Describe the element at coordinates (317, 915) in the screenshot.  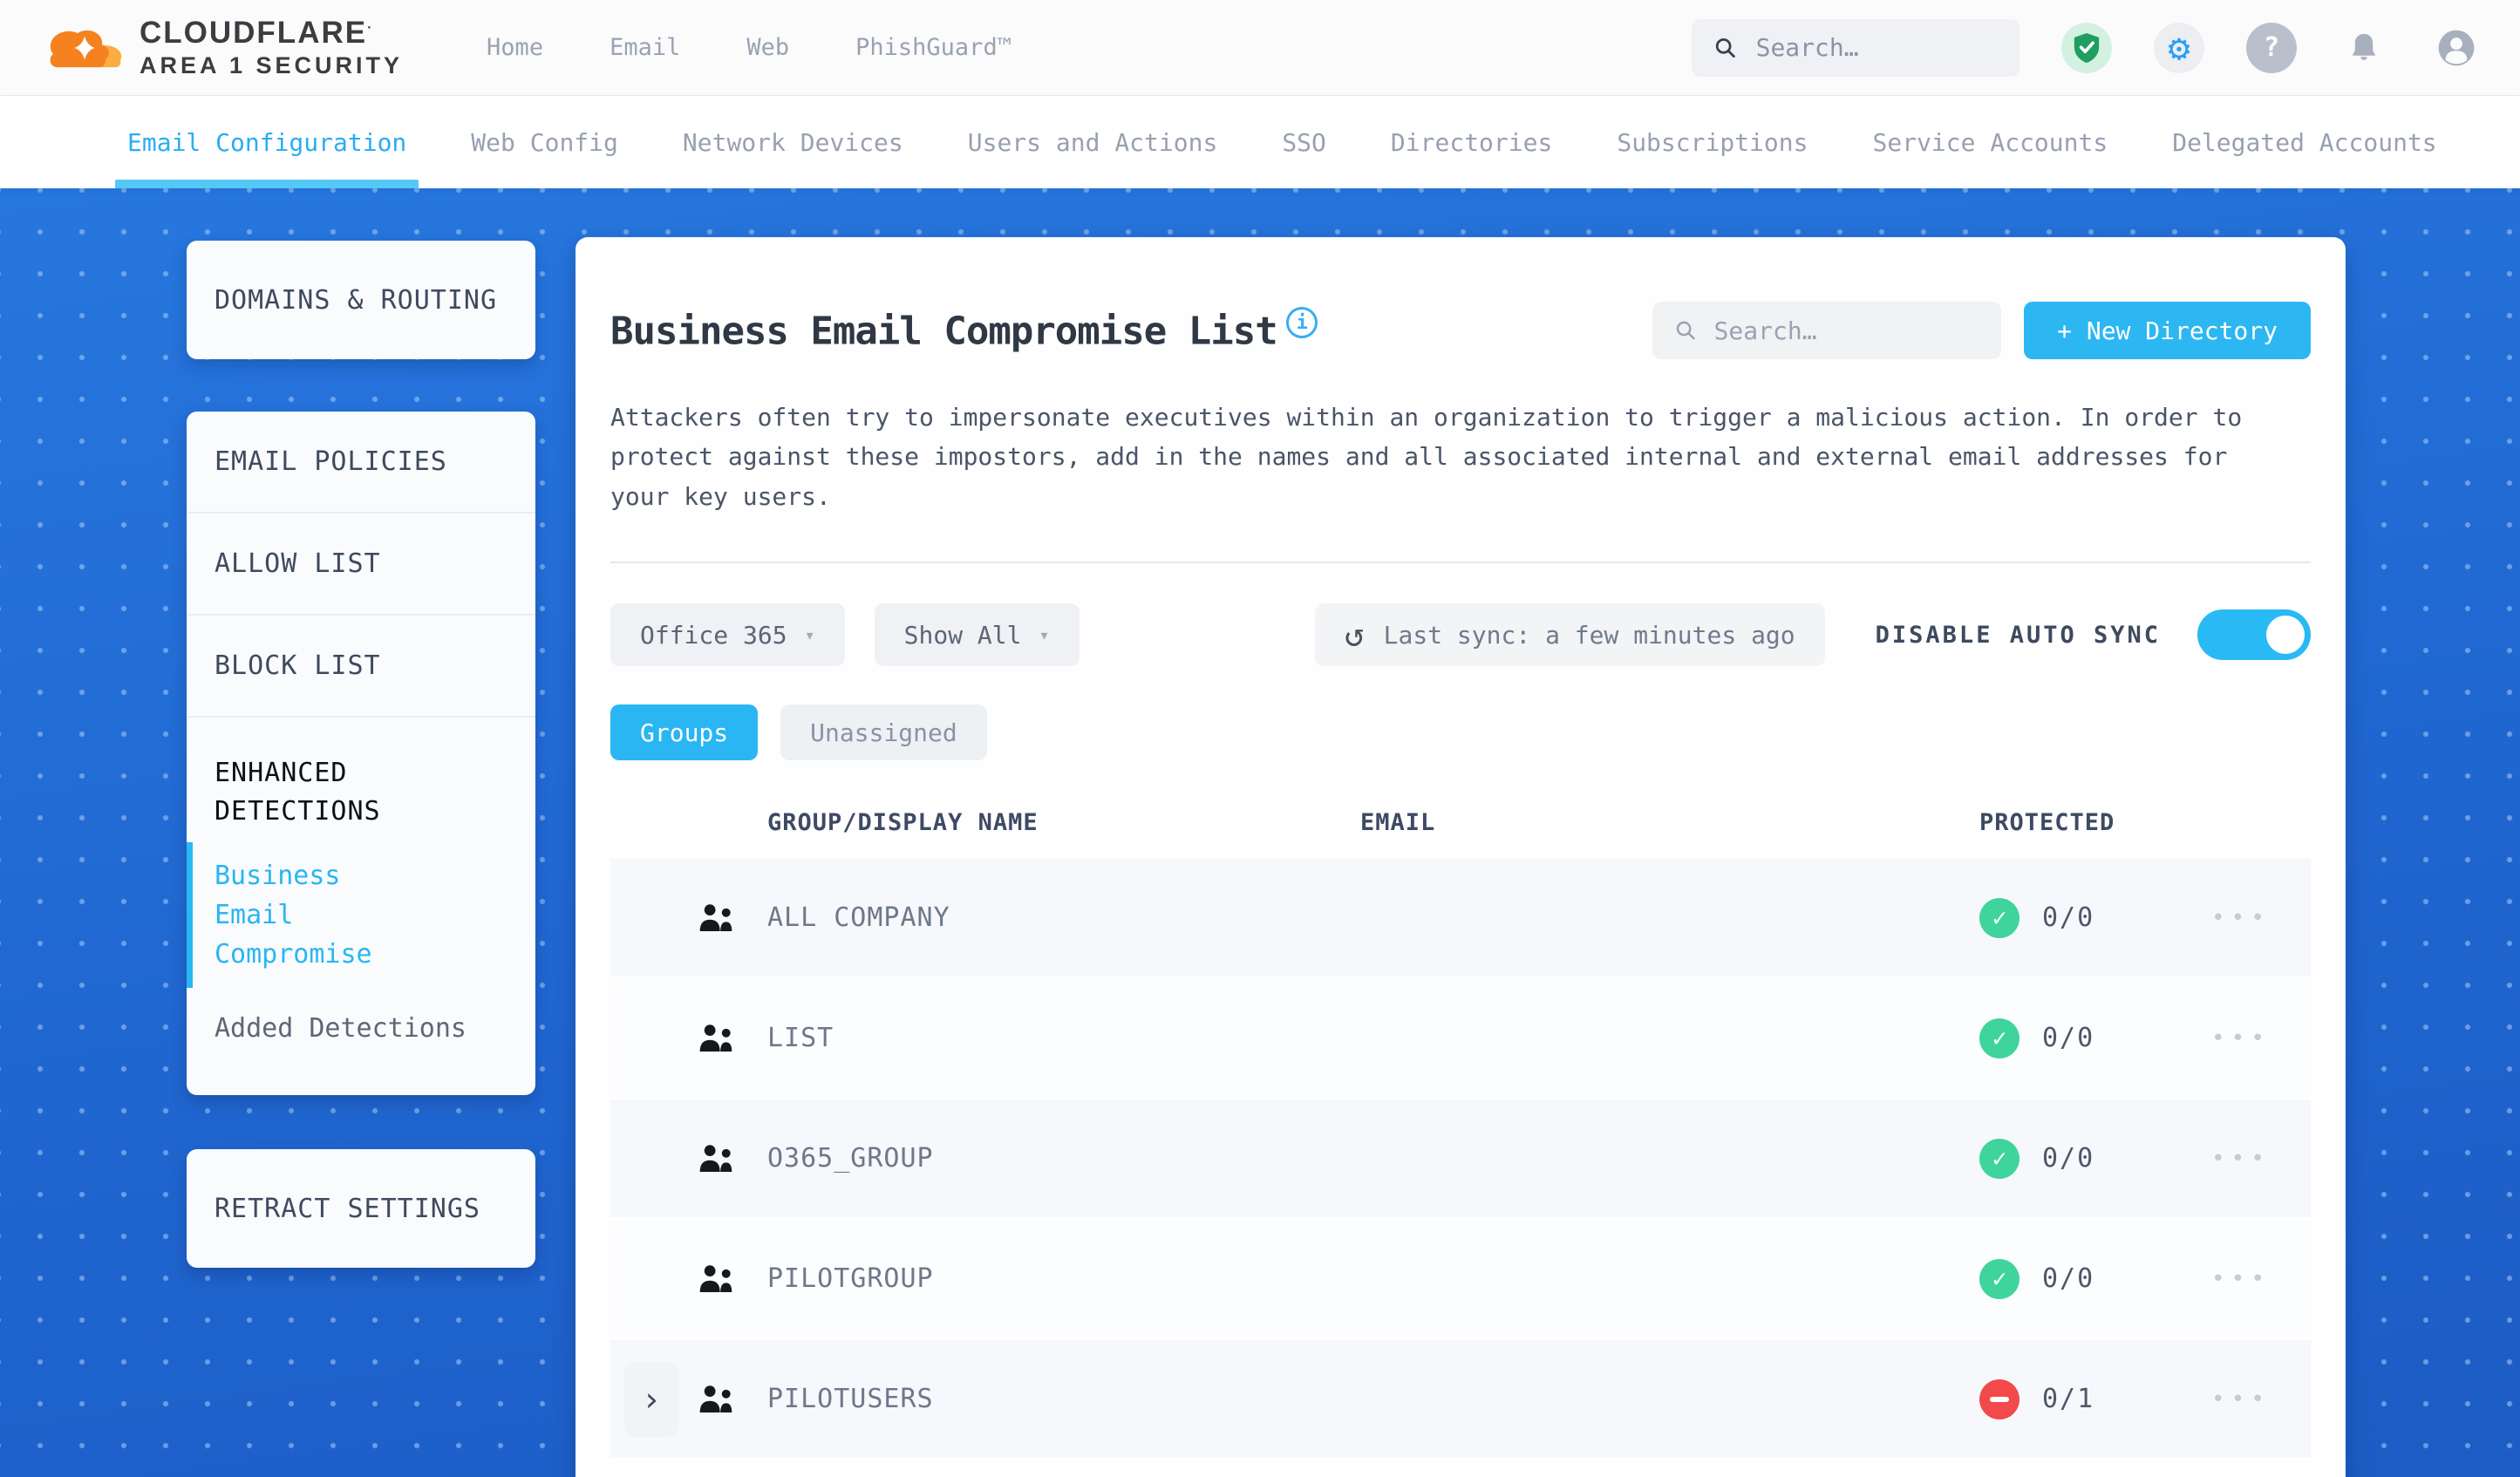
I see `sidebar-subitem-business-email-compromise: Business Email Compromise` at that location.